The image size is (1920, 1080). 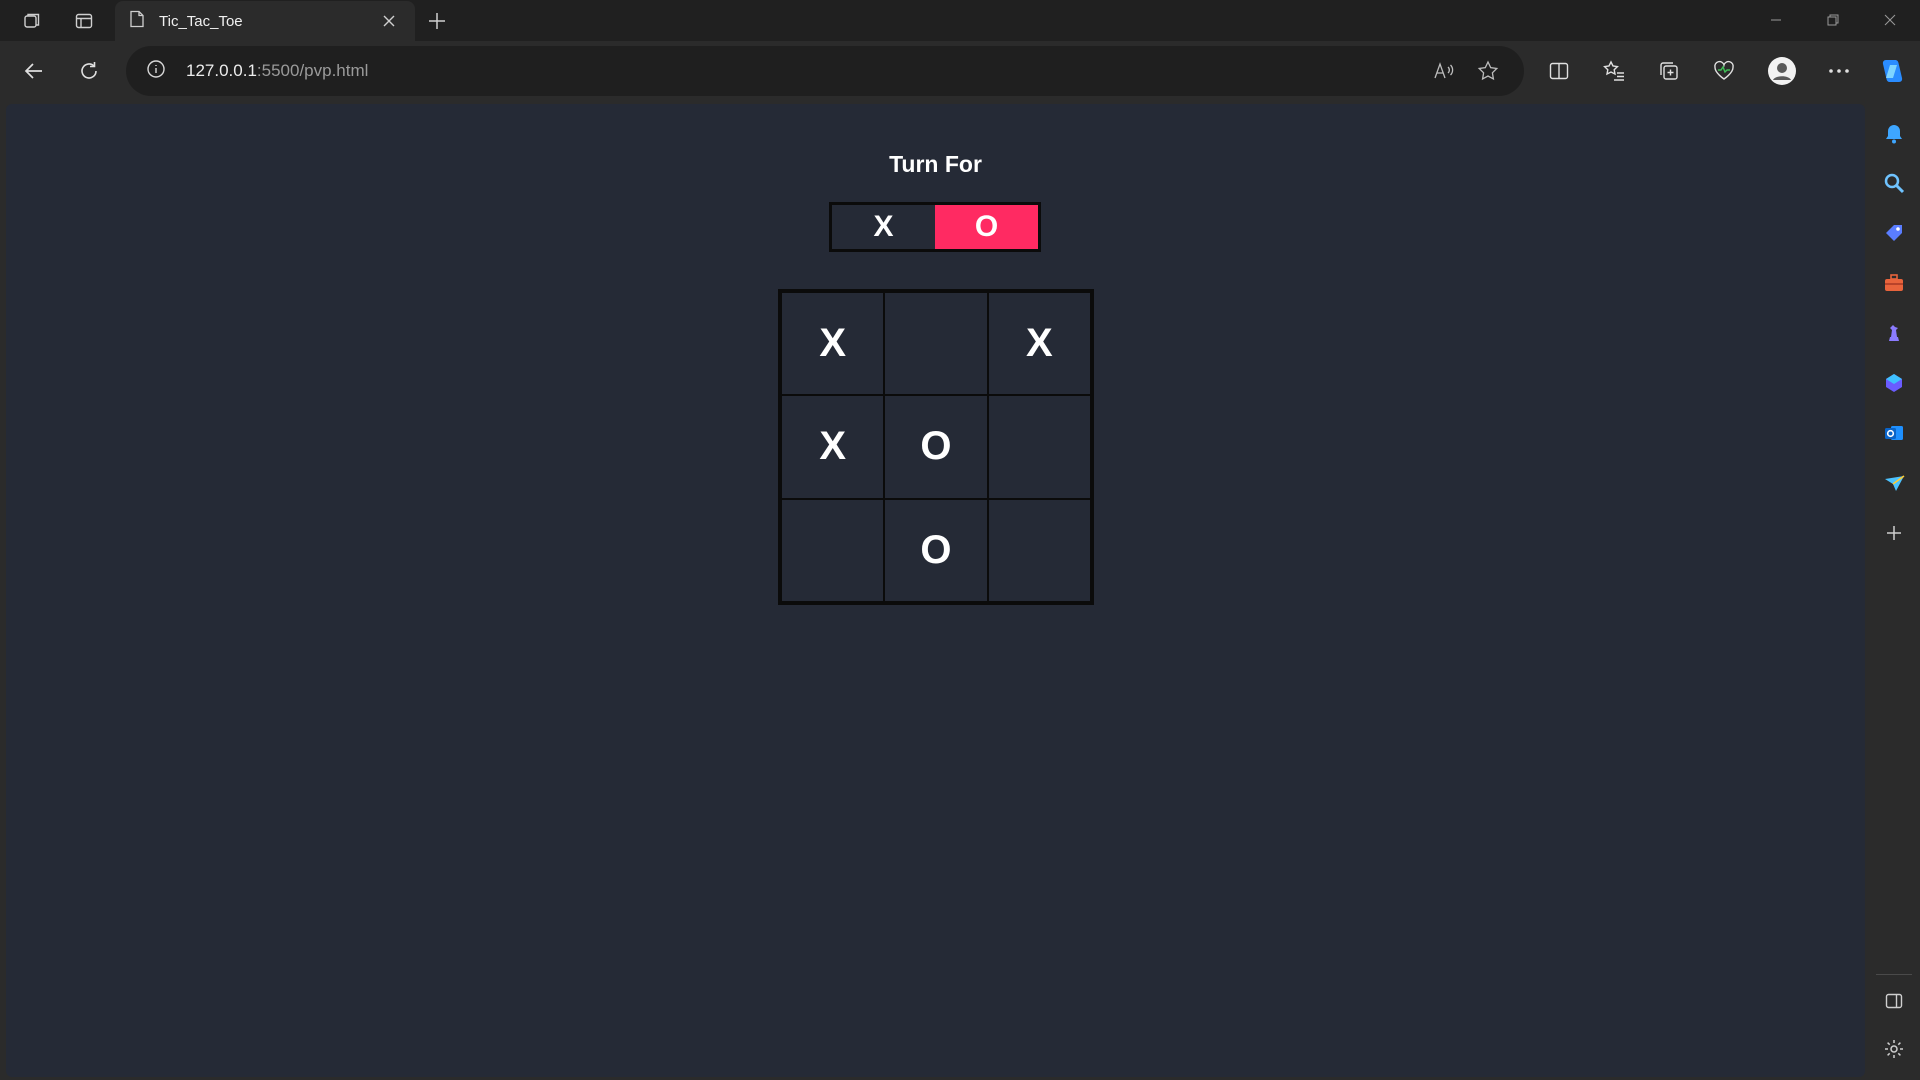 I want to click on board-cell-3: X, so click(x=1039, y=344).